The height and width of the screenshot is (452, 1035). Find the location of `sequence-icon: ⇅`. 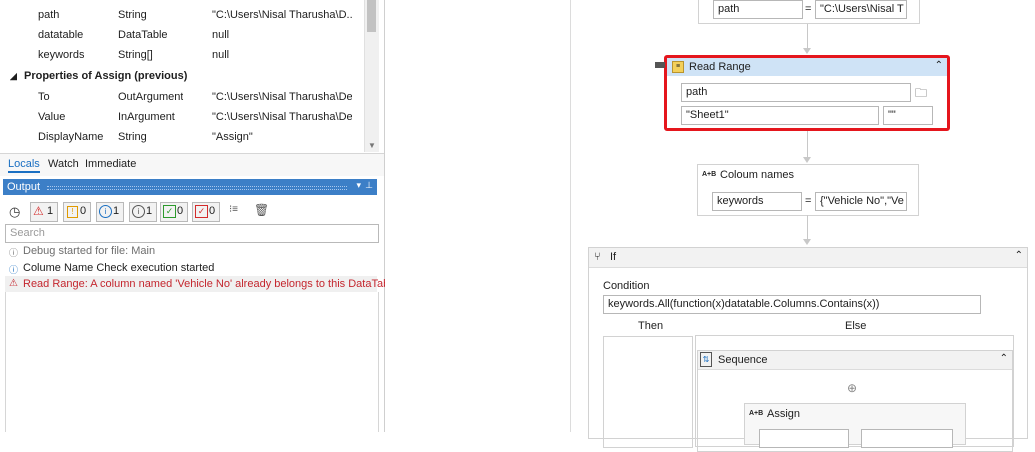

sequence-icon: ⇅ is located at coordinates (706, 359).